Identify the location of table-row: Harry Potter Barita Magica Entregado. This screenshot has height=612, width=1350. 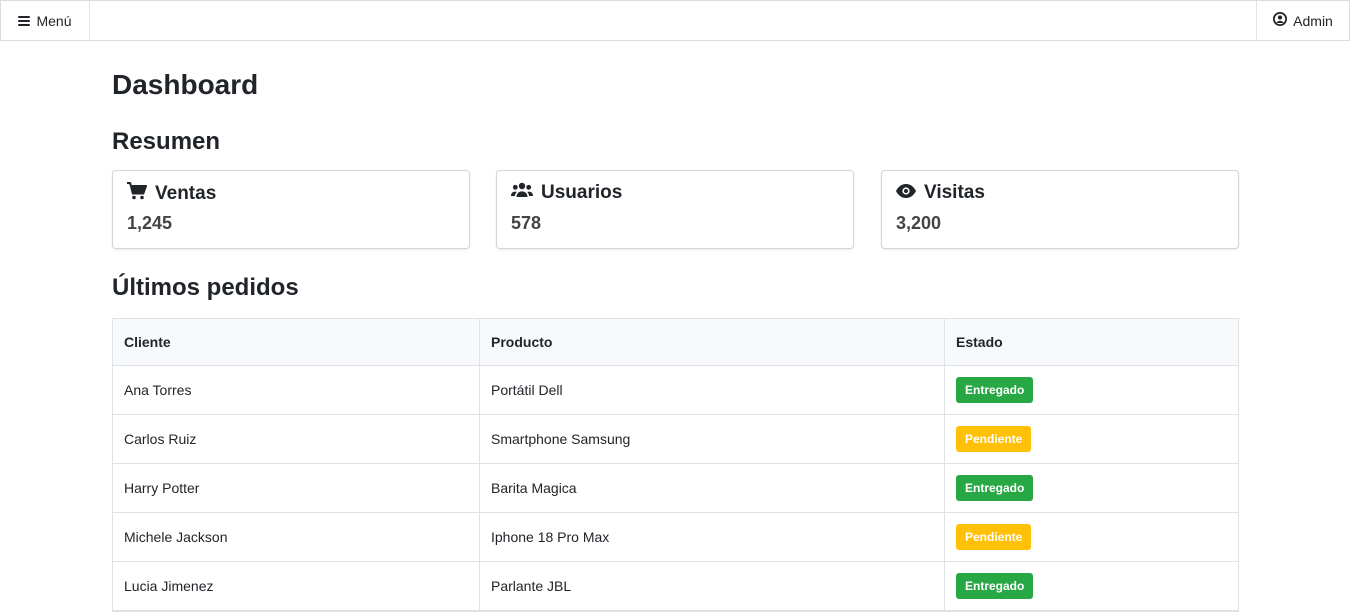
(675, 488).